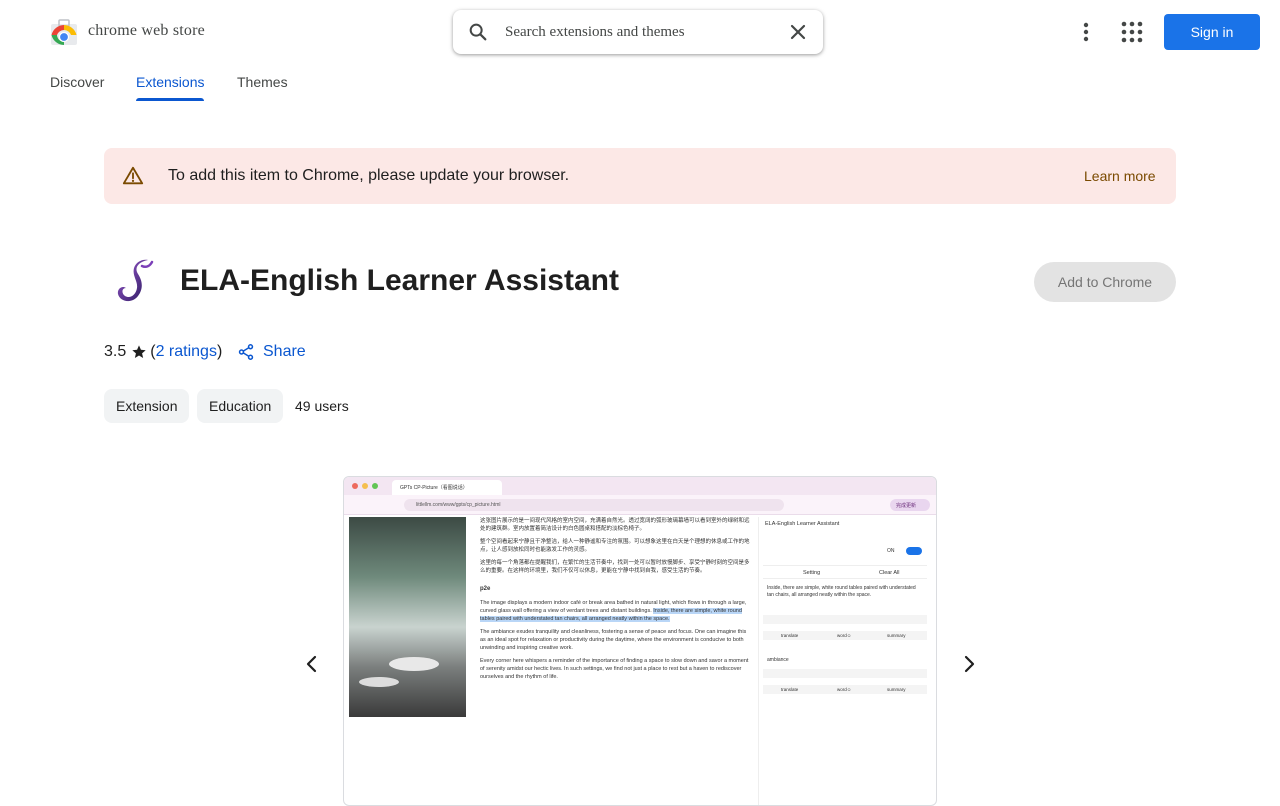  What do you see at coordinates (447, 487) in the screenshot?
I see `preview-tab-title: GPTs CP-Picture（看图说话）` at bounding box center [447, 487].